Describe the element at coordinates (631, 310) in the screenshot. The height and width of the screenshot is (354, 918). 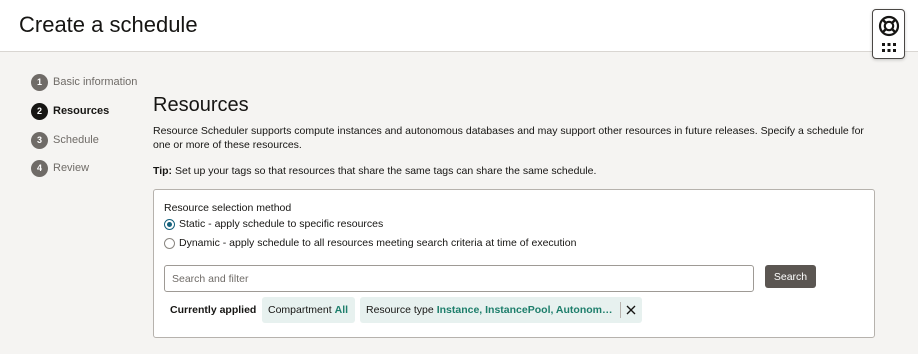
I see `close-icon` at that location.